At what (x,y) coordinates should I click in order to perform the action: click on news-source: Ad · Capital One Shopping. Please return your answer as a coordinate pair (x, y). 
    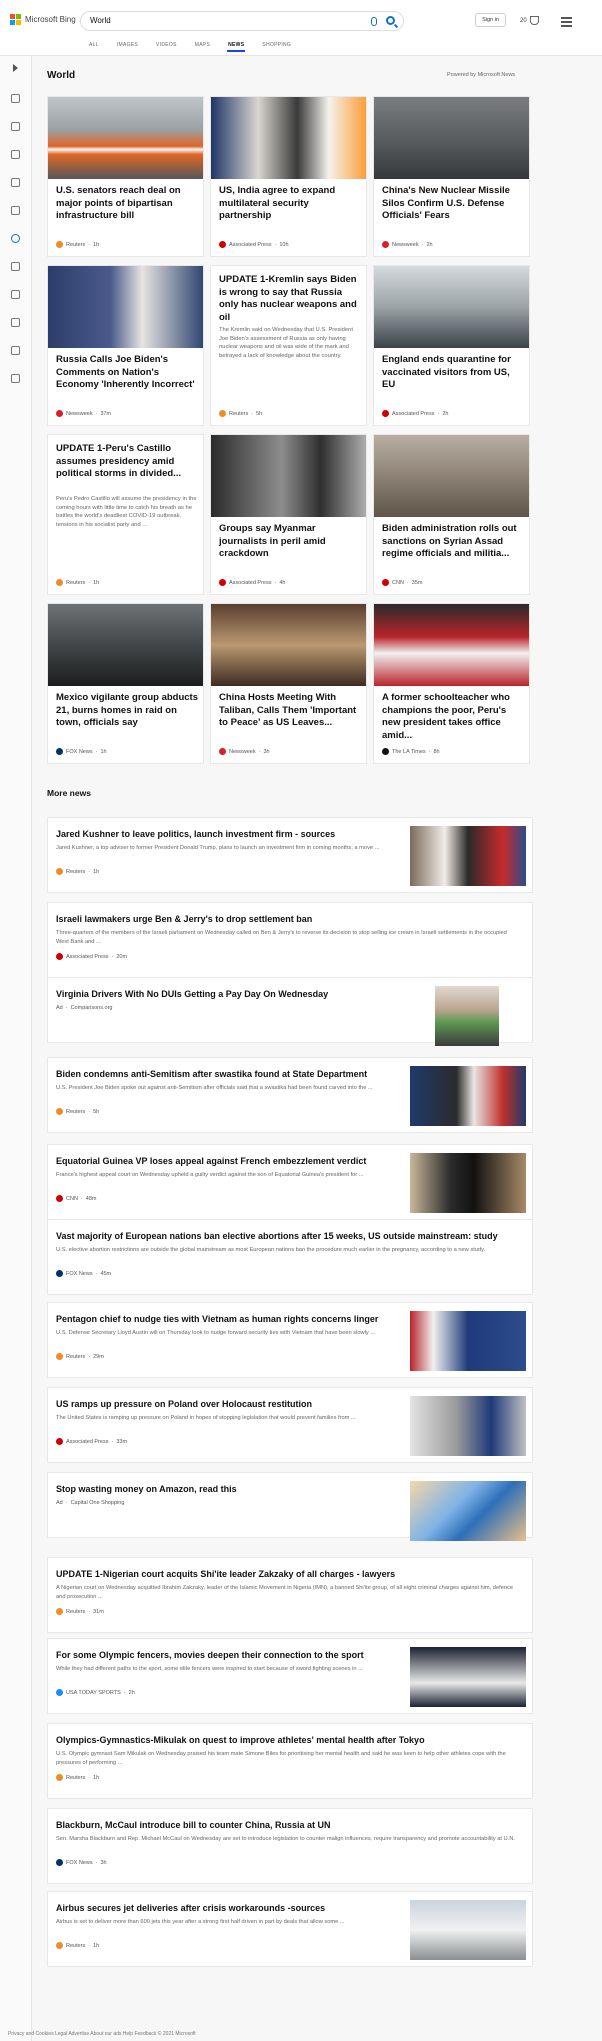
    Looking at the image, I should click on (90, 1503).